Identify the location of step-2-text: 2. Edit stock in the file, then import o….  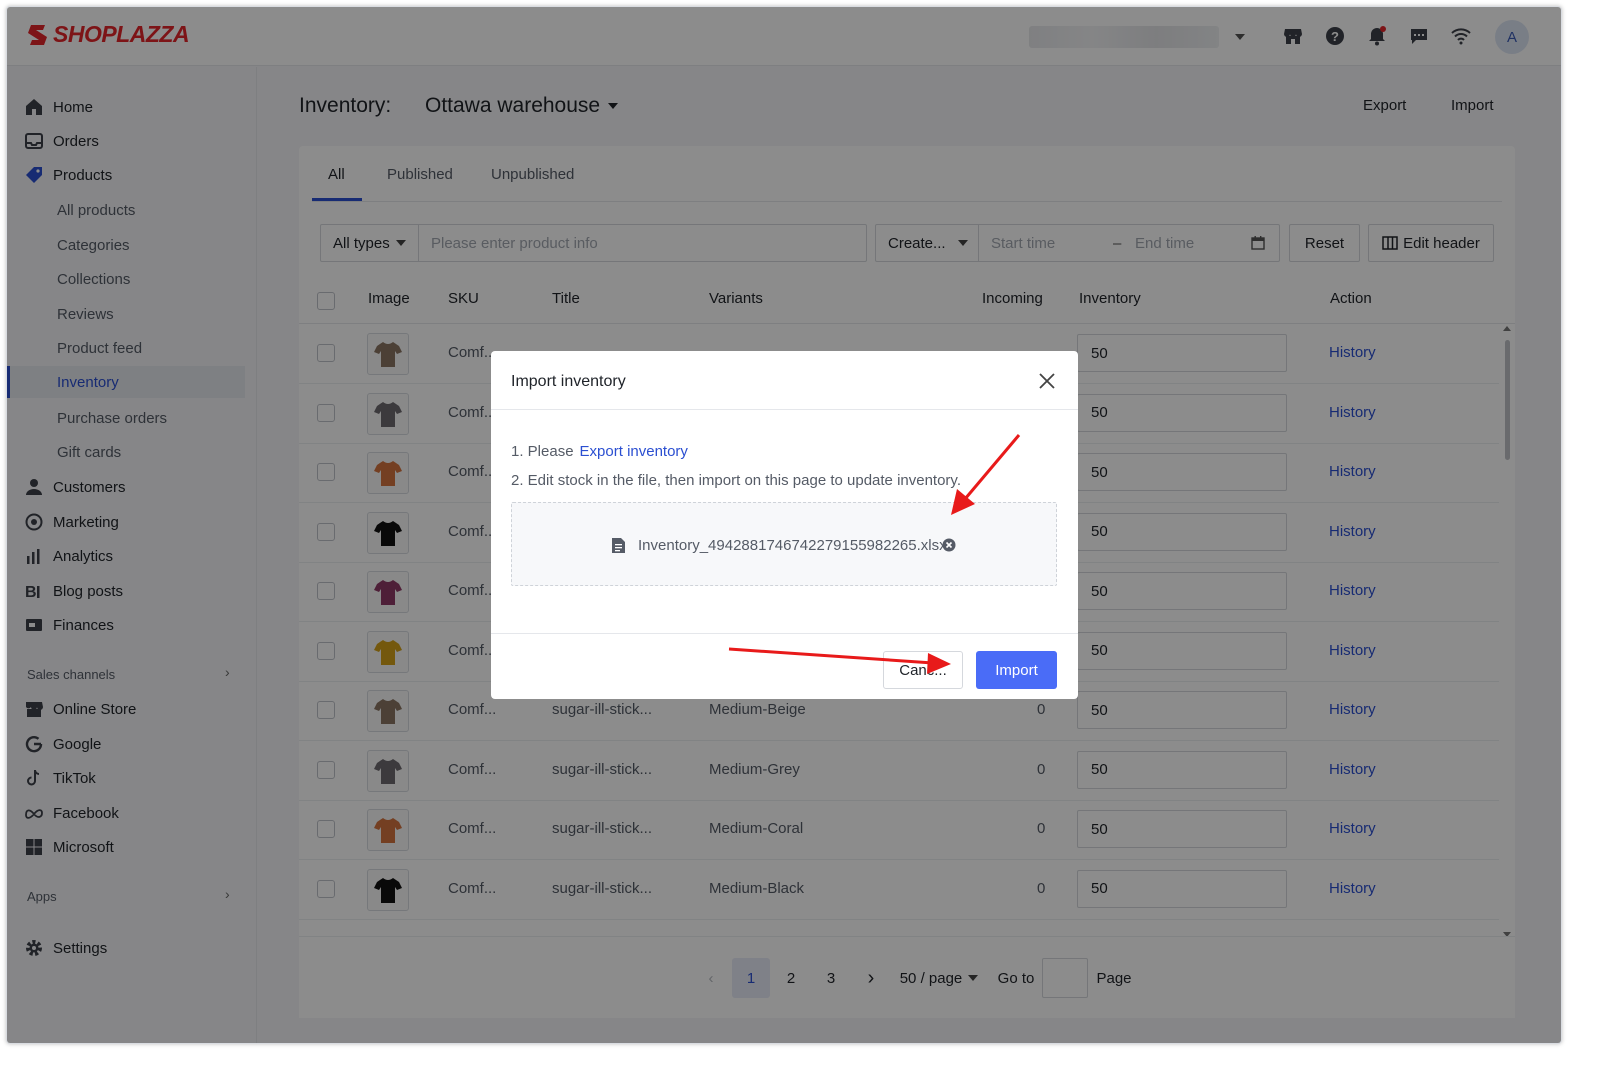
(736, 480).